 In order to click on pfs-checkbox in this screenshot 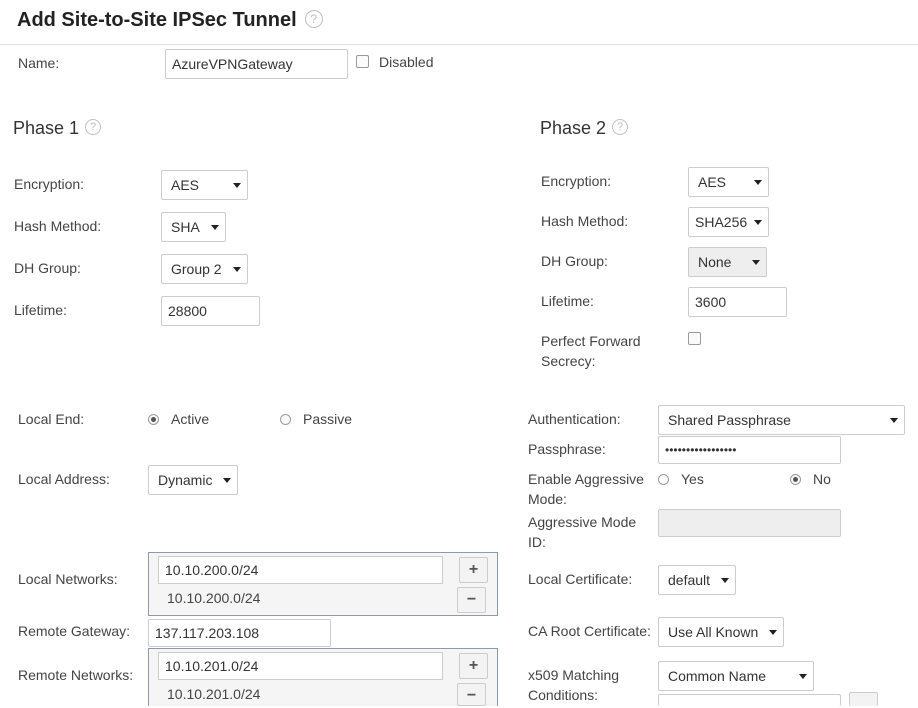, I will do `click(694, 338)`.